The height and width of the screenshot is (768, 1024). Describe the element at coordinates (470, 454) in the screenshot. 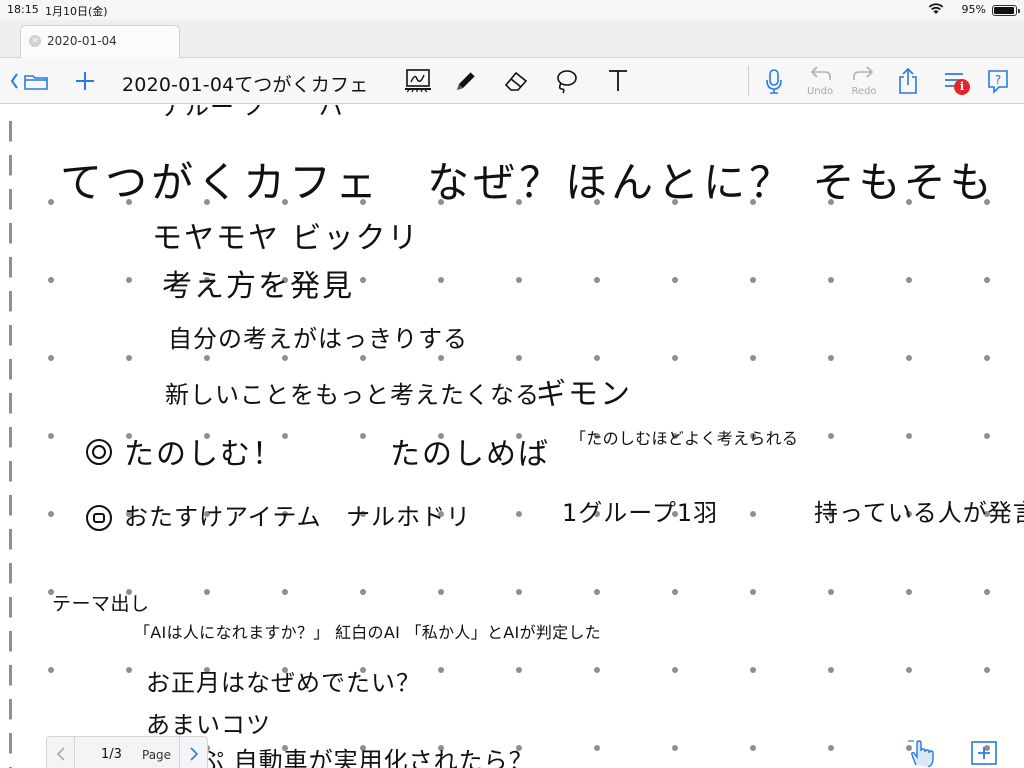

I see `bullet1-note: たのしめば` at that location.